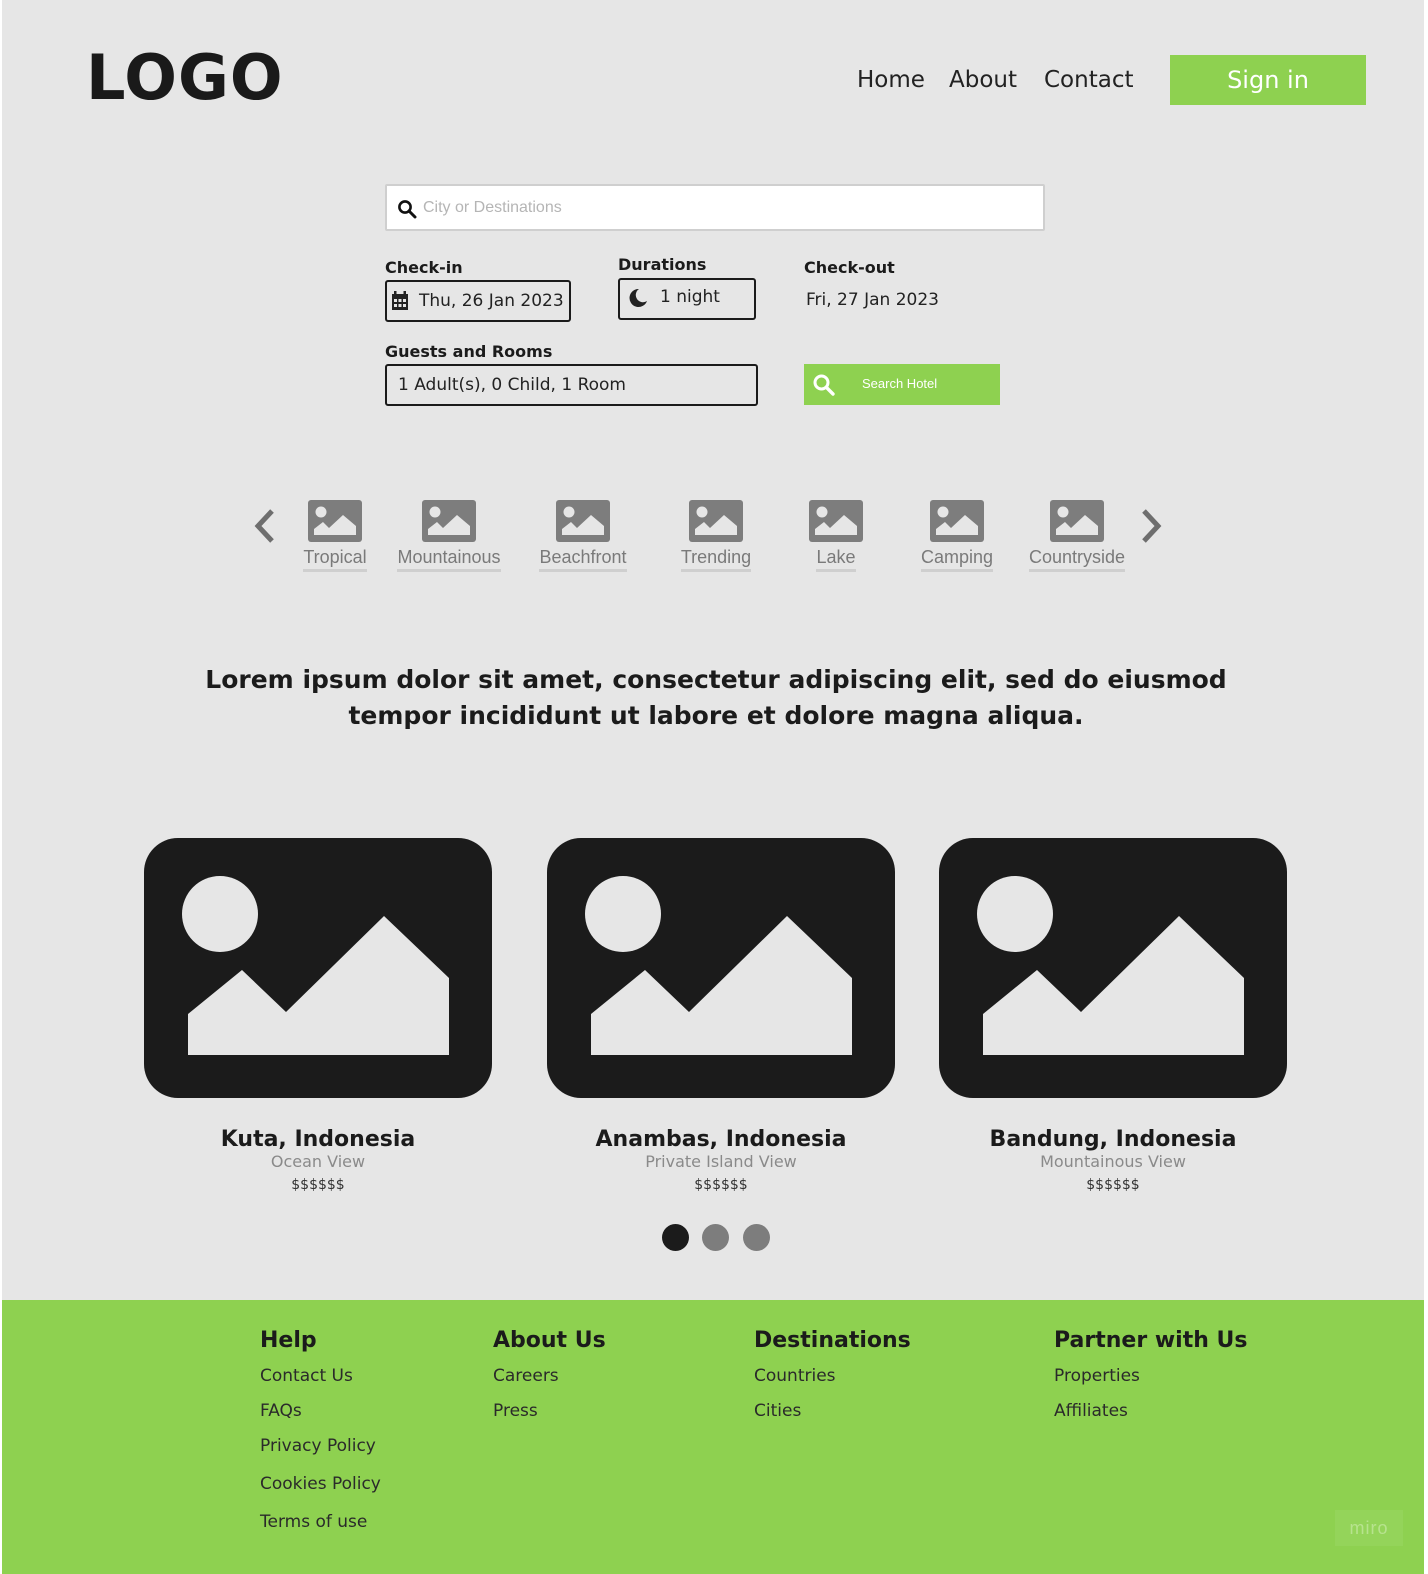 This screenshot has height=1574, width=1428. What do you see at coordinates (424, 267) in the screenshot?
I see `checkin-label: Check-in` at bounding box center [424, 267].